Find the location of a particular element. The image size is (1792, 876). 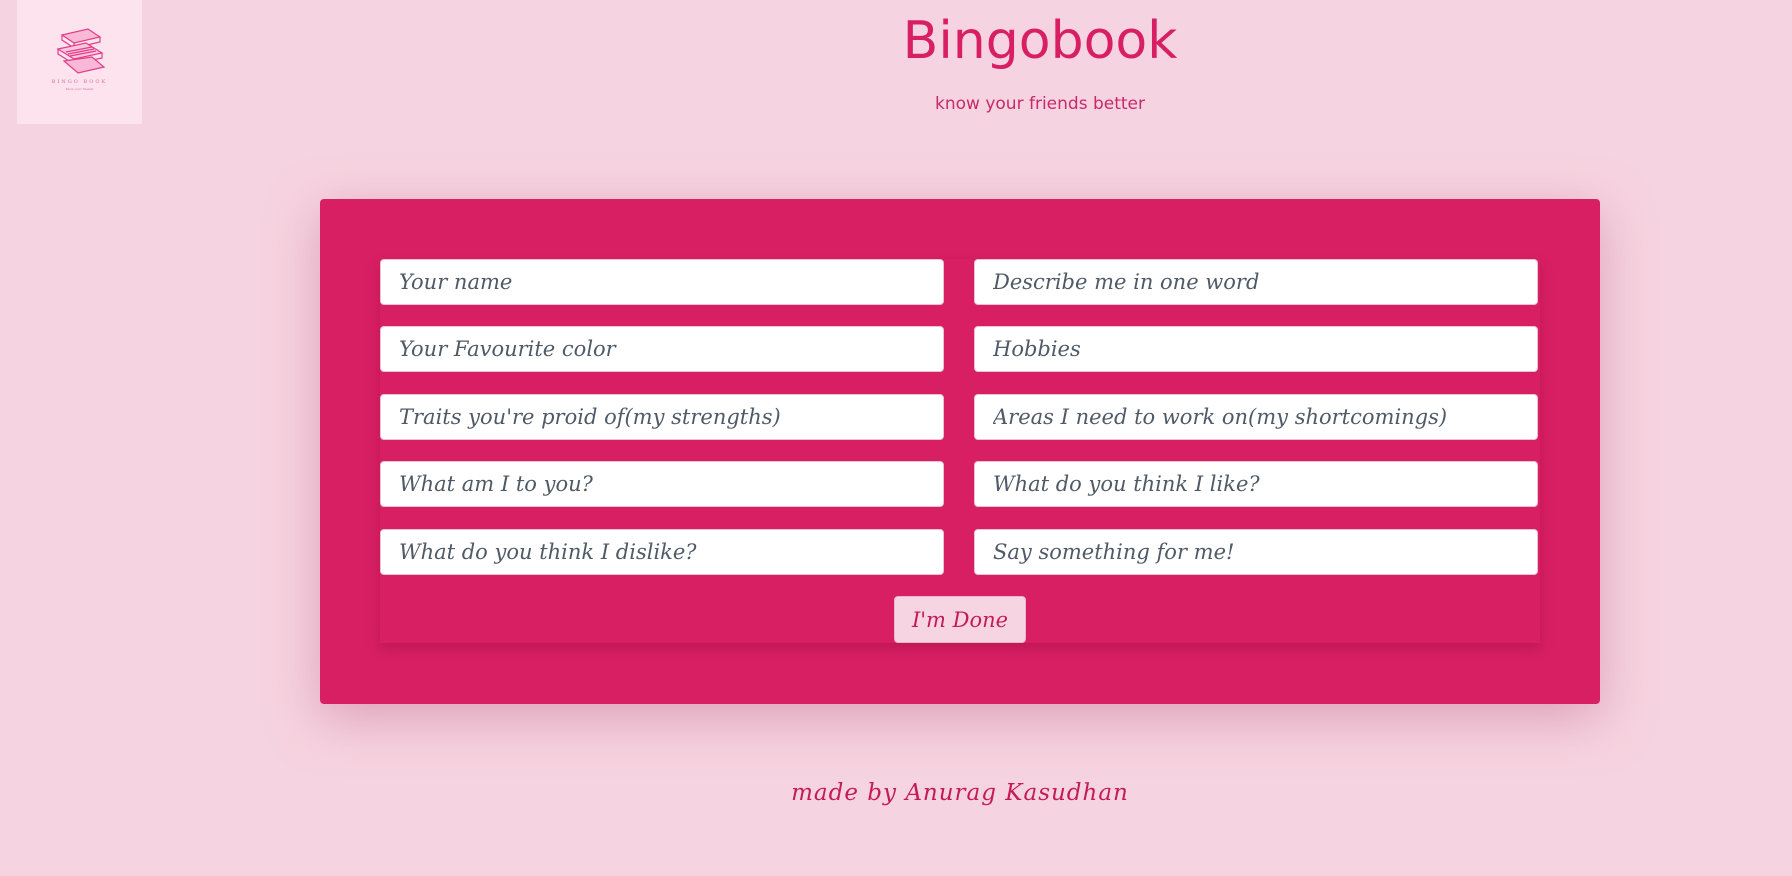

footer-credit: made by Anurag Kasudhan is located at coordinates (960, 793).